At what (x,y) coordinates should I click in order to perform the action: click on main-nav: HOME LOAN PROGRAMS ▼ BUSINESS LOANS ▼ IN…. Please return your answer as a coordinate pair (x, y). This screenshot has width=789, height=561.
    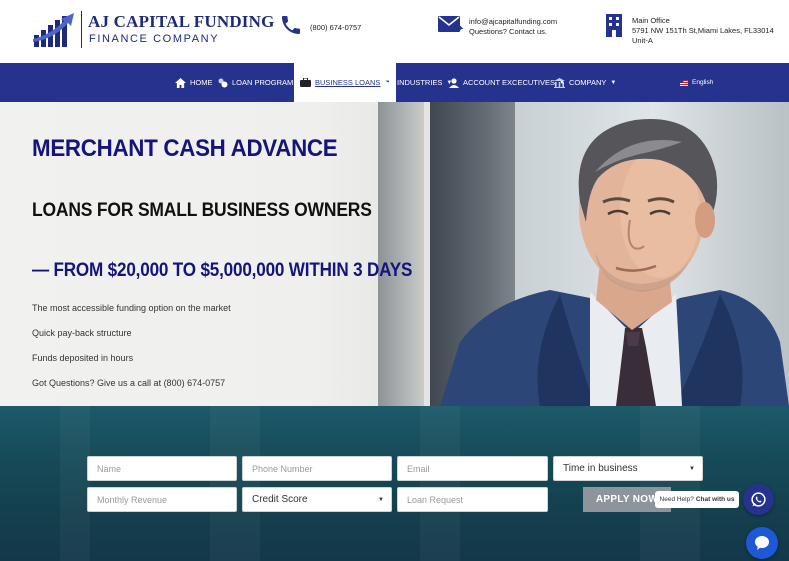
    Looking at the image, I should click on (394, 82).